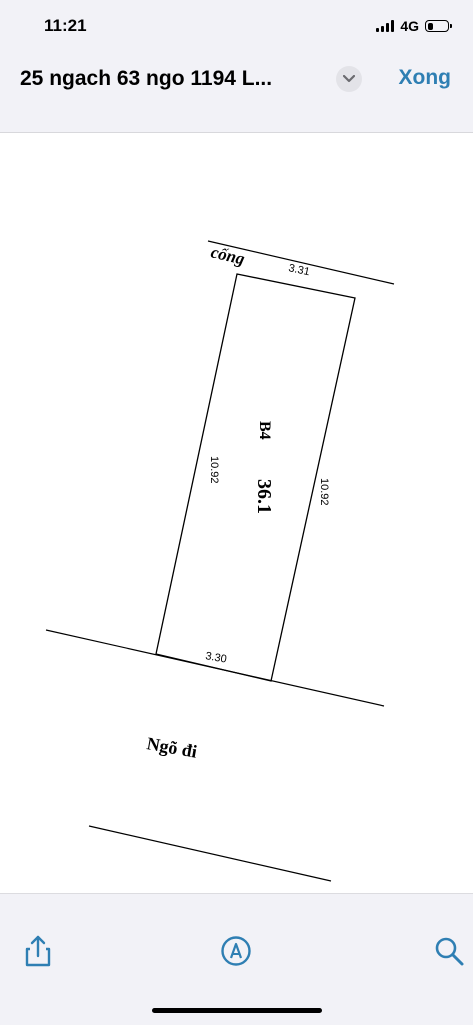 The width and height of the screenshot is (473, 1025). What do you see at coordinates (65, 25) in the screenshot?
I see `status-time: 11:21` at bounding box center [65, 25].